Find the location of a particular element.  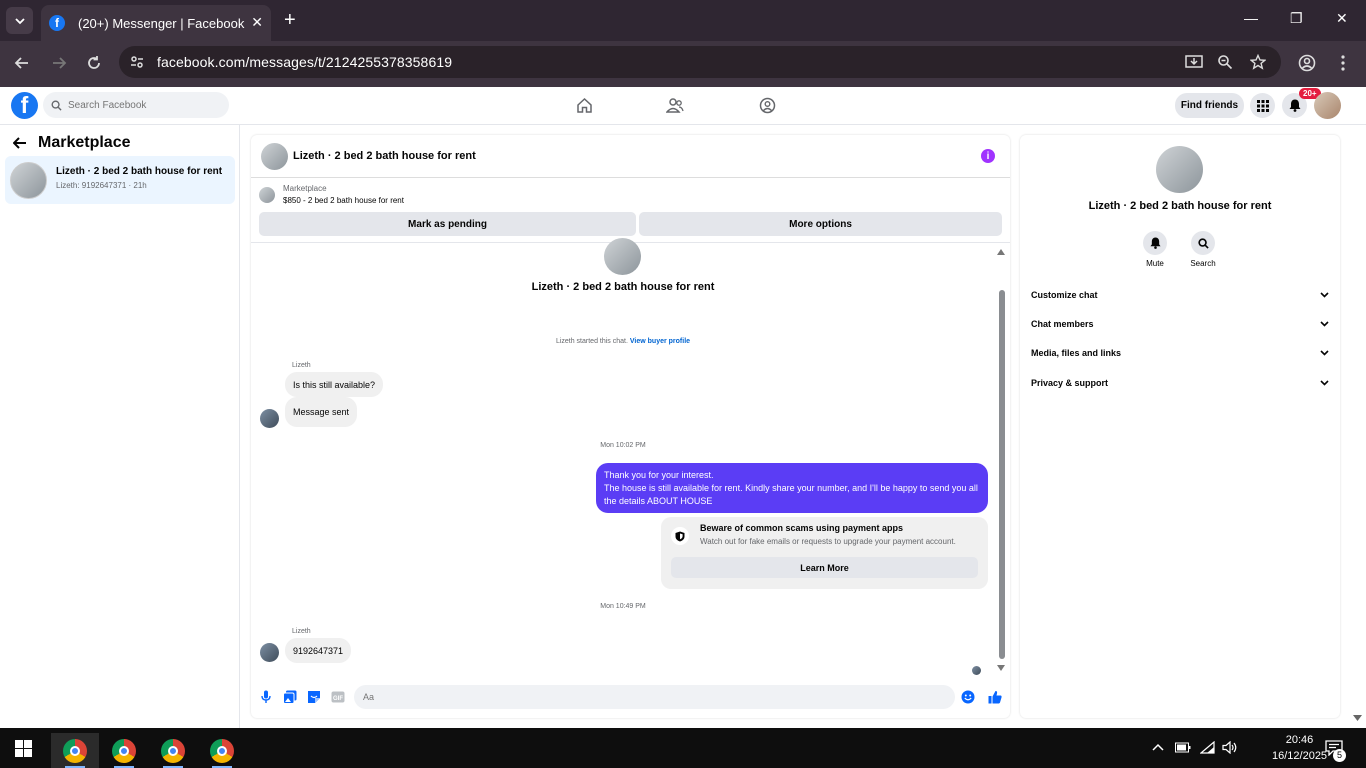

view-buyer-profile-link: View buyer profile is located at coordinates (660, 341).